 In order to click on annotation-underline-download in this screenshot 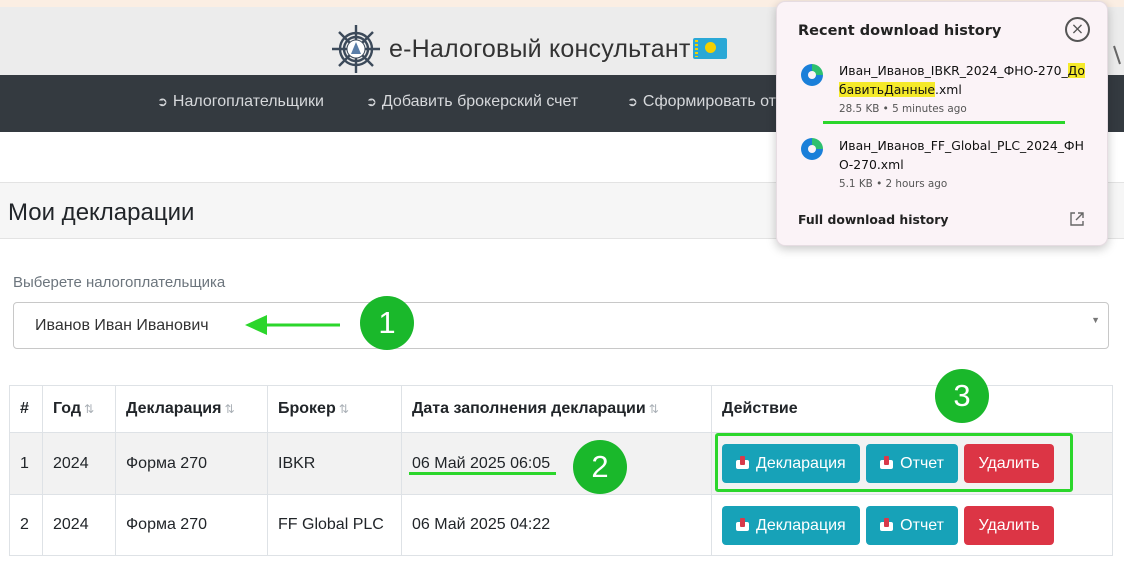, I will do `click(944, 122)`.